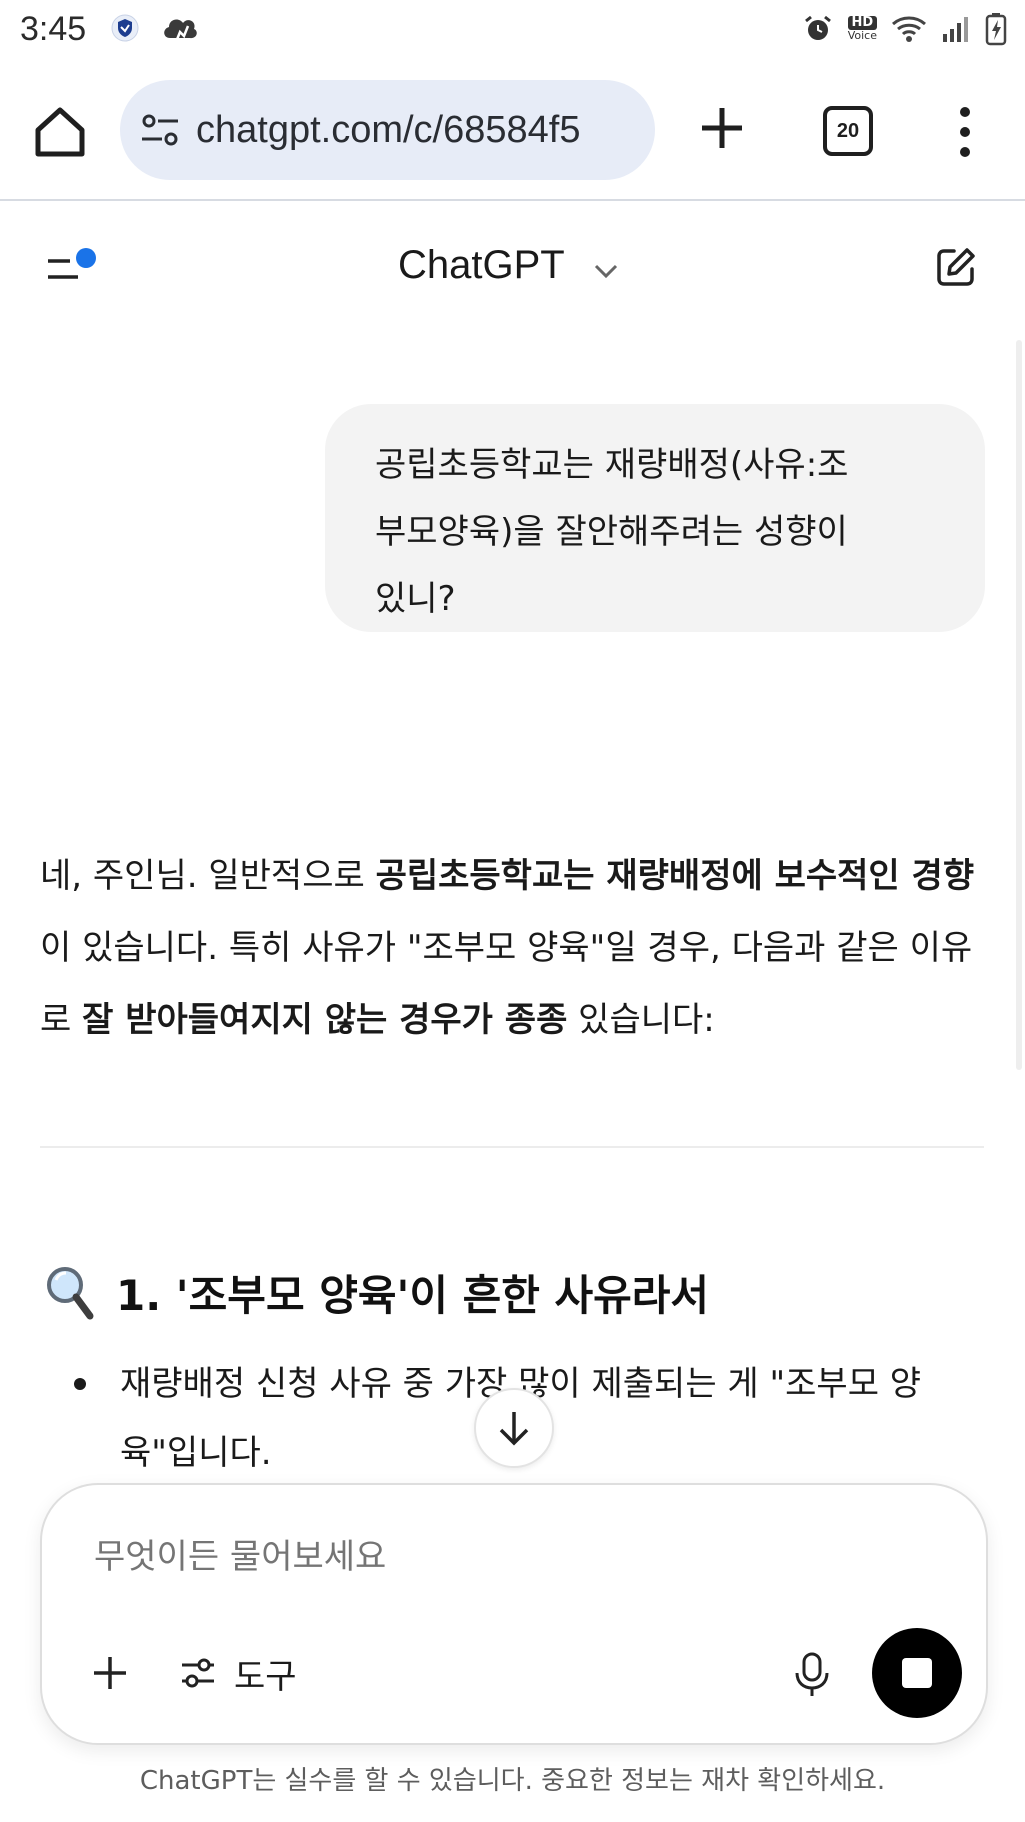 Image resolution: width=1025 pixels, height=1822 pixels. What do you see at coordinates (675, 876) in the screenshot?
I see `intro-bold-text: 공립초등학교는 재량배정에 보수적인 경향` at bounding box center [675, 876].